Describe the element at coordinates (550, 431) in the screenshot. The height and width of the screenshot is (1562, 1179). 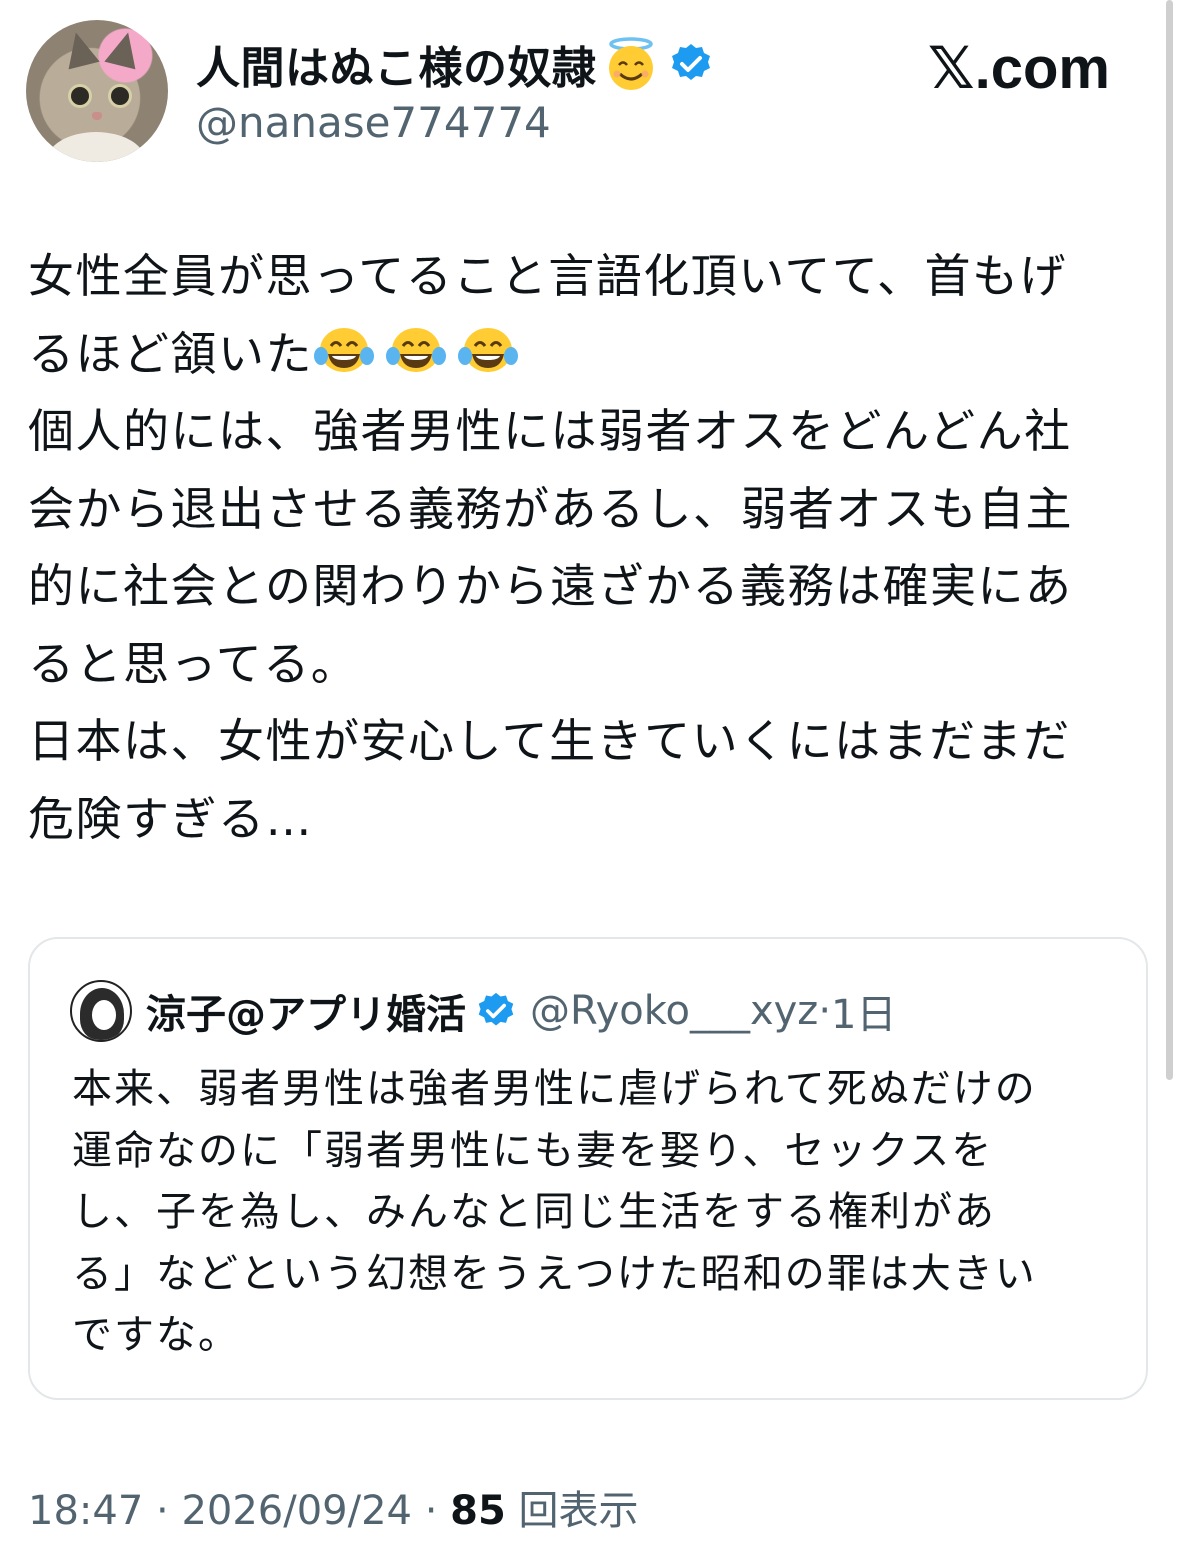
I see `tweet-line: 個人的には、強者男性には弱者オスをどんどん社` at that location.